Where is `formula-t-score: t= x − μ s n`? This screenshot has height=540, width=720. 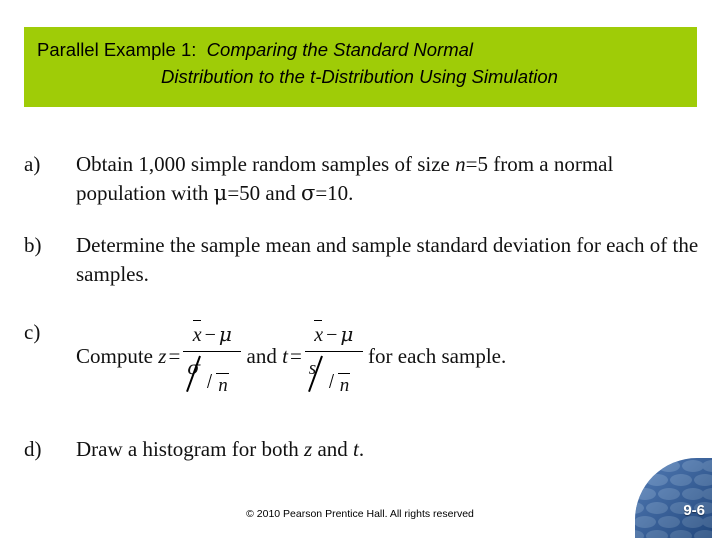 formula-t-score: t= x − μ s n is located at coordinates (322, 357).